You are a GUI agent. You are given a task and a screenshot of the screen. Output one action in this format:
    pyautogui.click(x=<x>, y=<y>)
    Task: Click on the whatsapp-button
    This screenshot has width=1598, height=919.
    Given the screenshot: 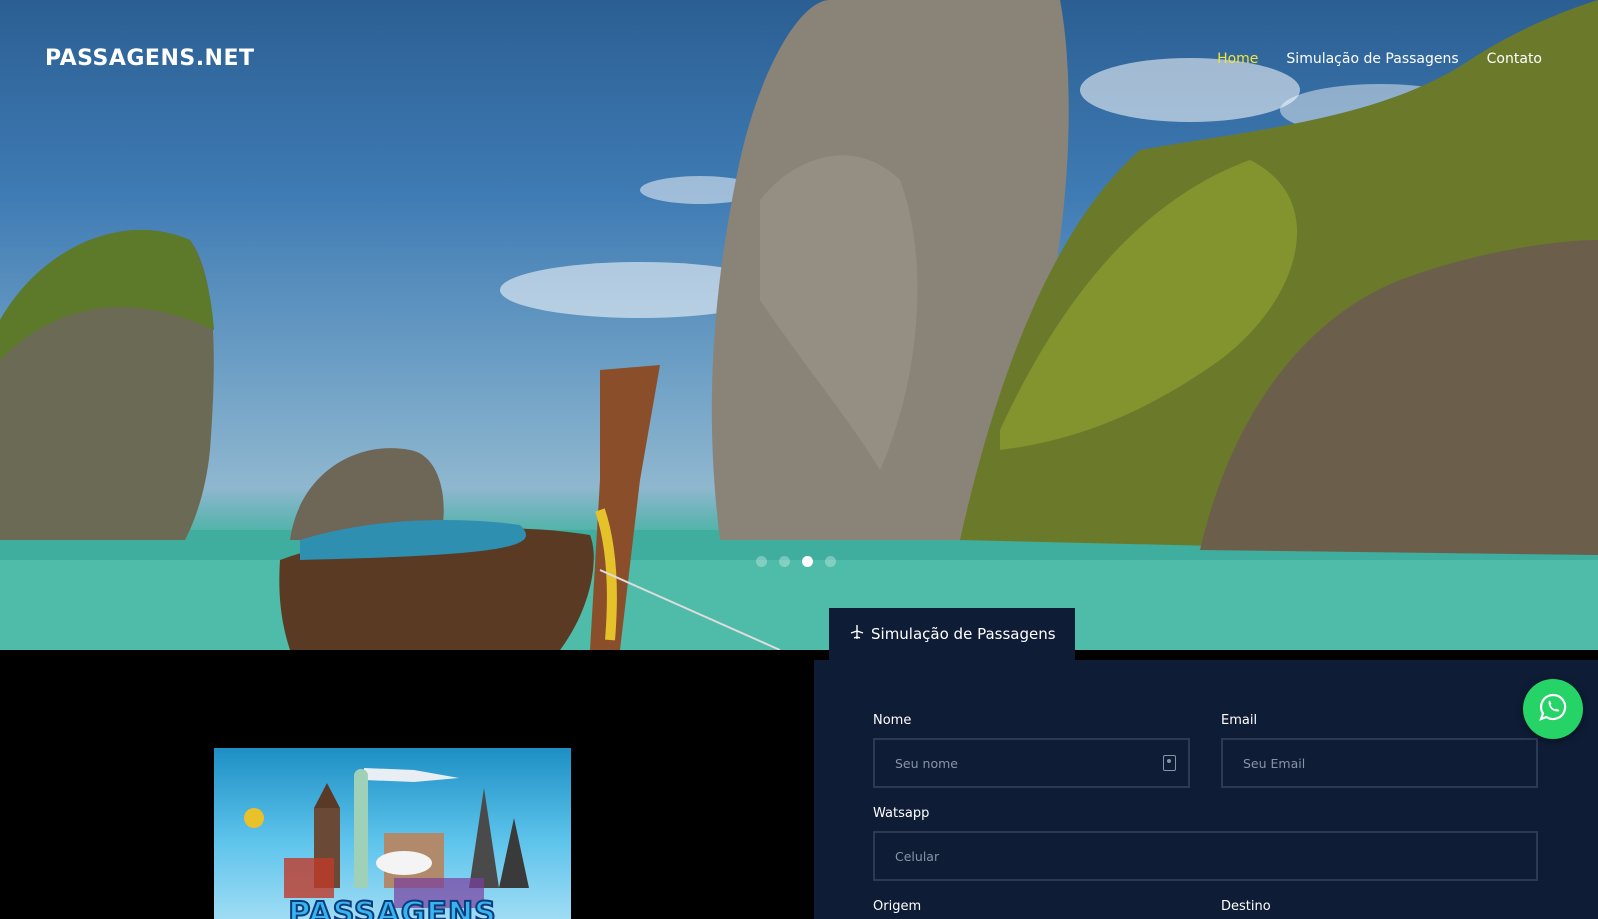 What is the action you would take?
    pyautogui.click(x=1553, y=709)
    